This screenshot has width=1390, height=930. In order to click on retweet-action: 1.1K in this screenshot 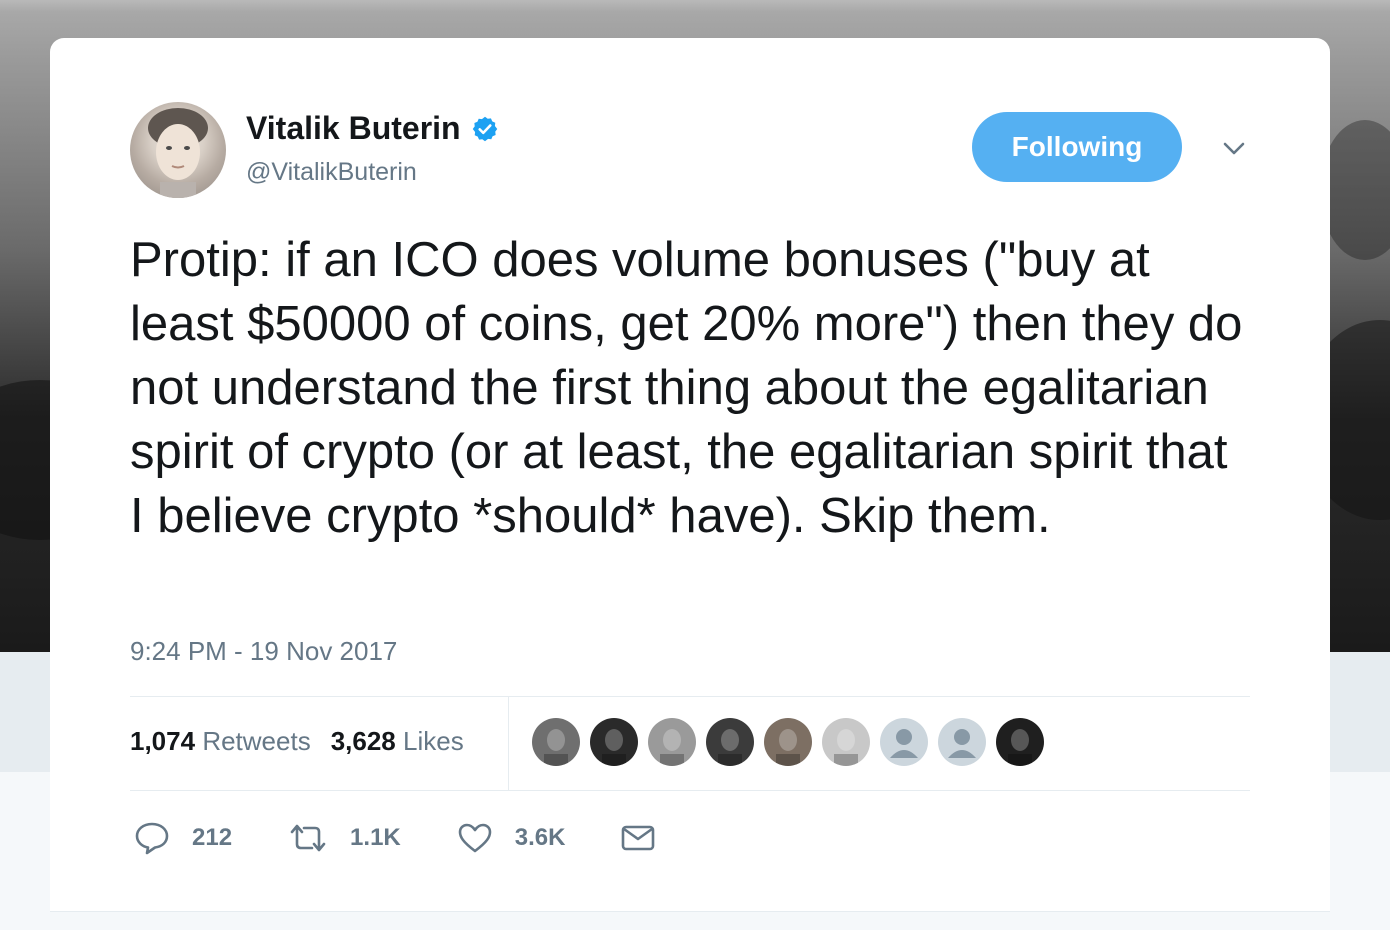, I will do `click(344, 838)`.